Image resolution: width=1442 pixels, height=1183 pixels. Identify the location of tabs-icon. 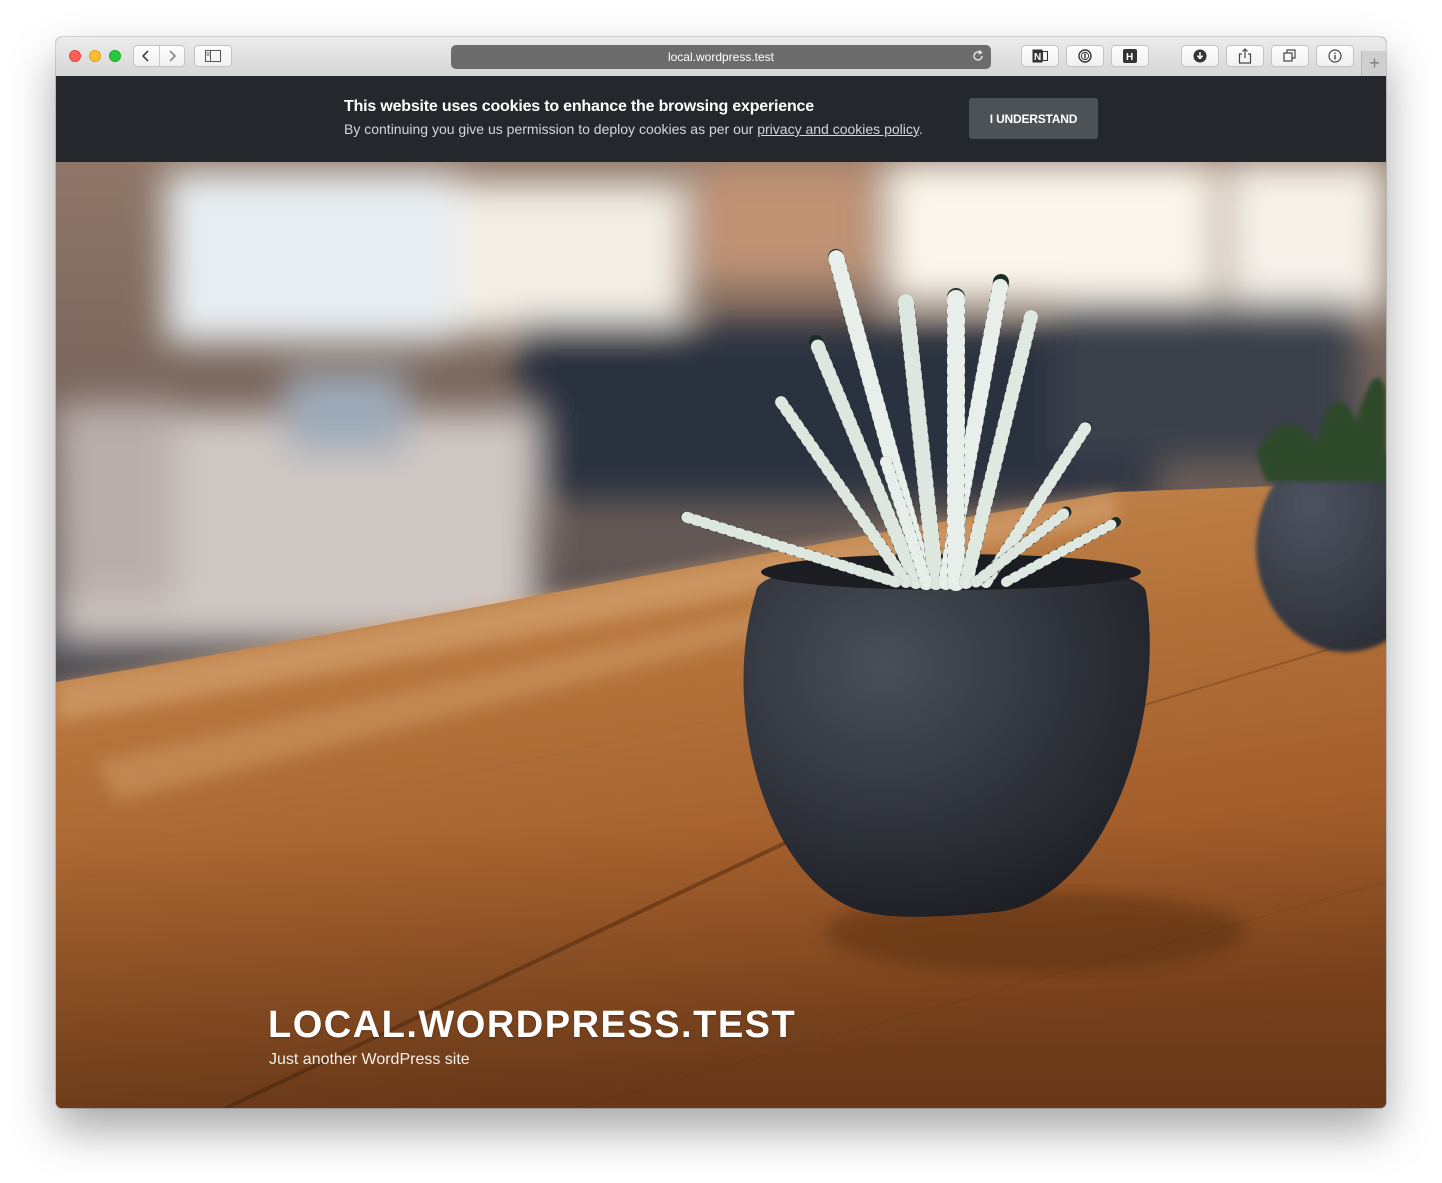
(1289, 55).